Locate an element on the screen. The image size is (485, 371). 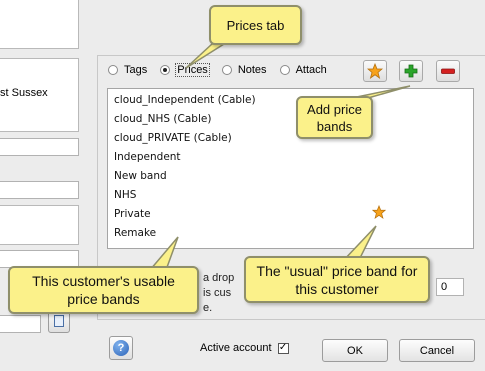
cancel-button: Cancel is located at coordinates (437, 350).